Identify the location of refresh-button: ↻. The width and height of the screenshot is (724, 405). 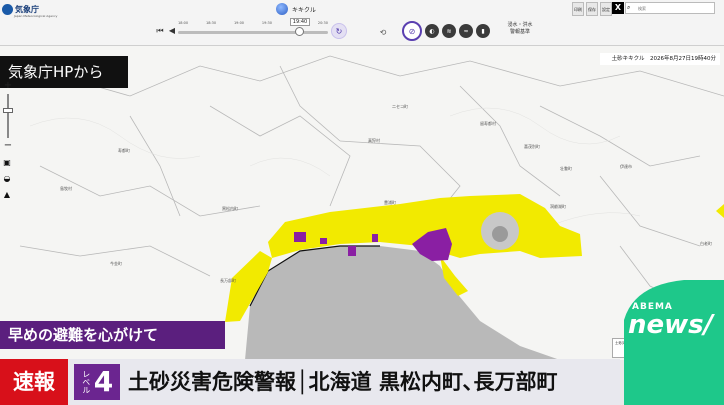
(339, 31).